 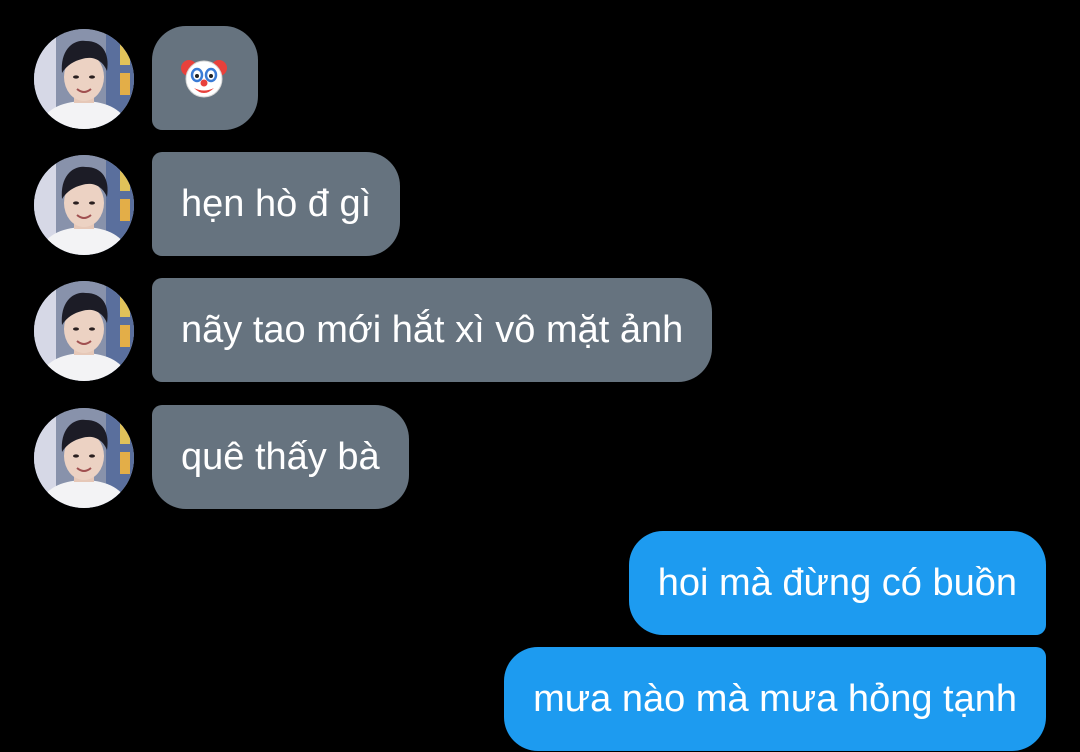 I want to click on message-bubble: hẹn hò đ gì, so click(x=276, y=204).